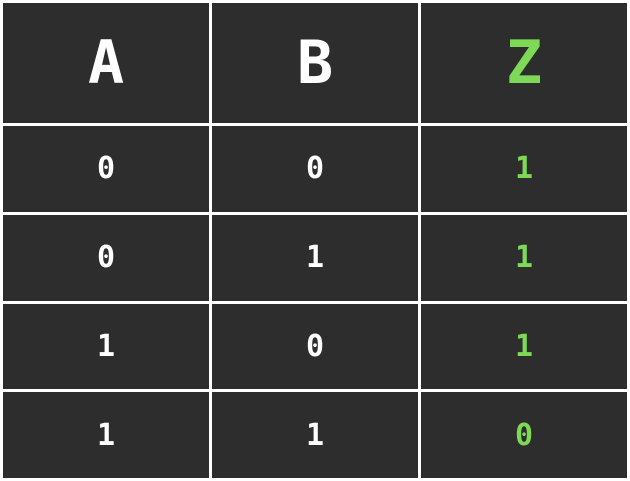 The width and height of the screenshot is (630, 481). Describe the element at coordinates (524, 63) in the screenshot. I see `header-output-z: Z` at that location.